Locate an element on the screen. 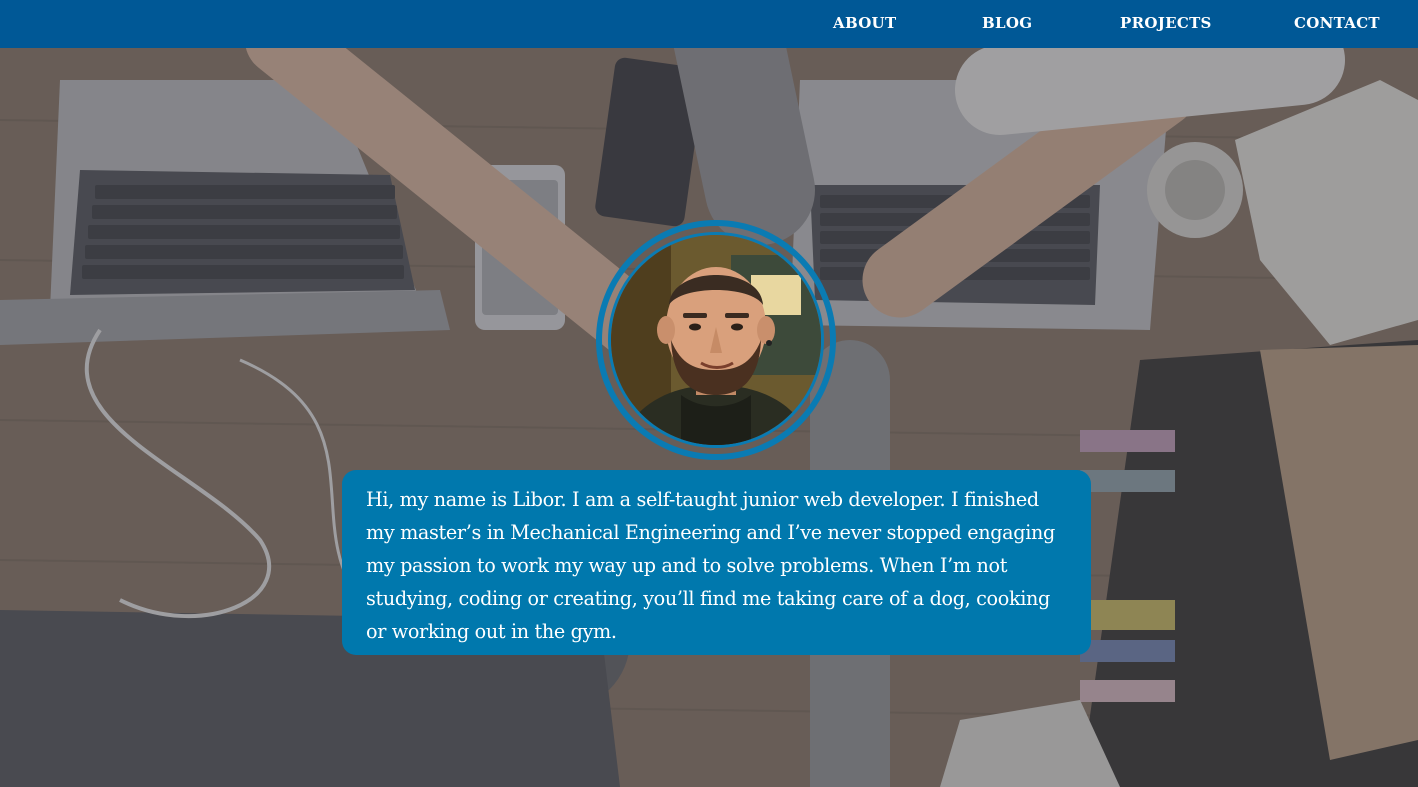 The image size is (1418, 787). avatar is located at coordinates (716, 340).